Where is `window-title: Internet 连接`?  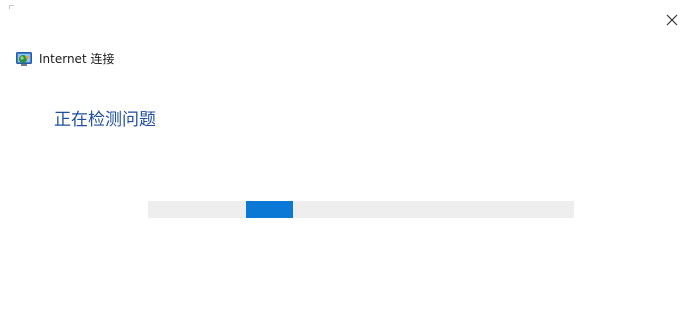
window-title: Internet 连接 is located at coordinates (77, 59).